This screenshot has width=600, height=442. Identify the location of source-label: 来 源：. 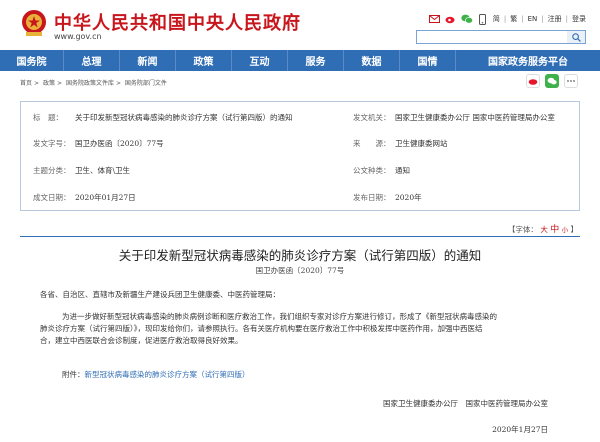
(372, 143).